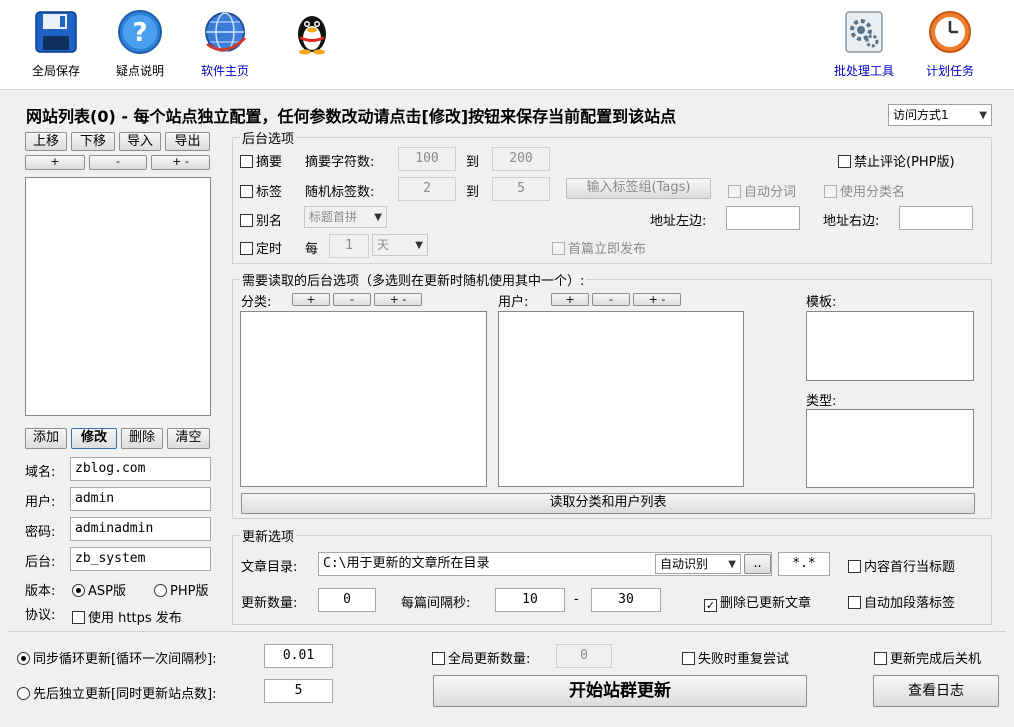 This screenshot has width=1014, height=727. What do you see at coordinates (261, 190) in the screenshot?
I see `tags-checkbox: 标签` at bounding box center [261, 190].